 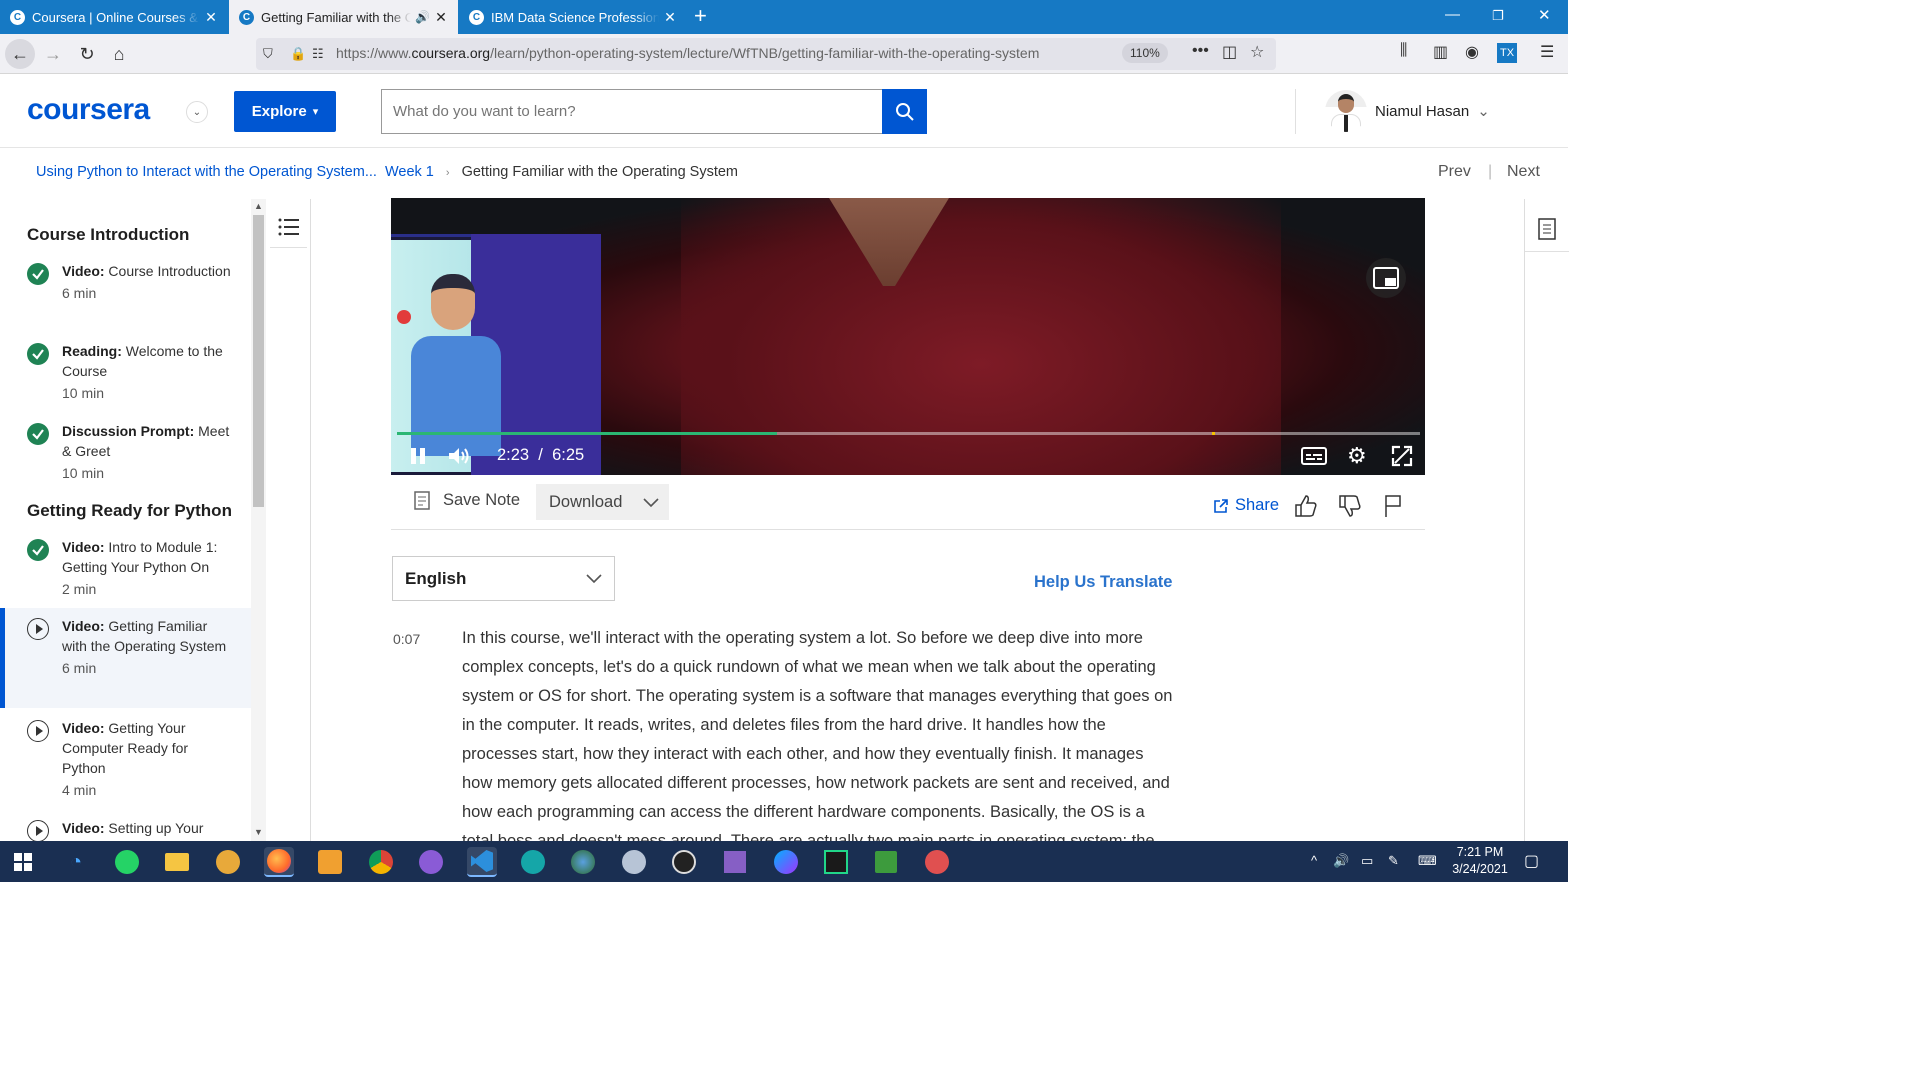 I want to click on chrome-icon, so click(x=381, y=862).